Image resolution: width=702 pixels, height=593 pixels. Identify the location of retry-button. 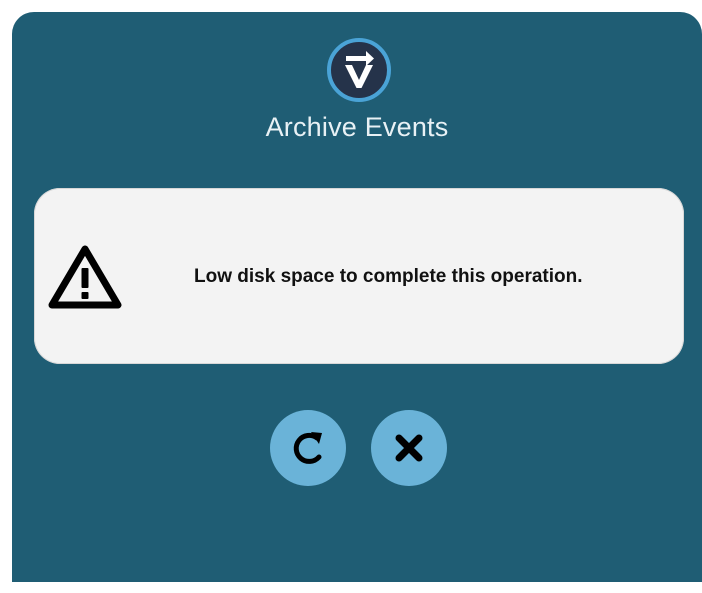
(308, 448).